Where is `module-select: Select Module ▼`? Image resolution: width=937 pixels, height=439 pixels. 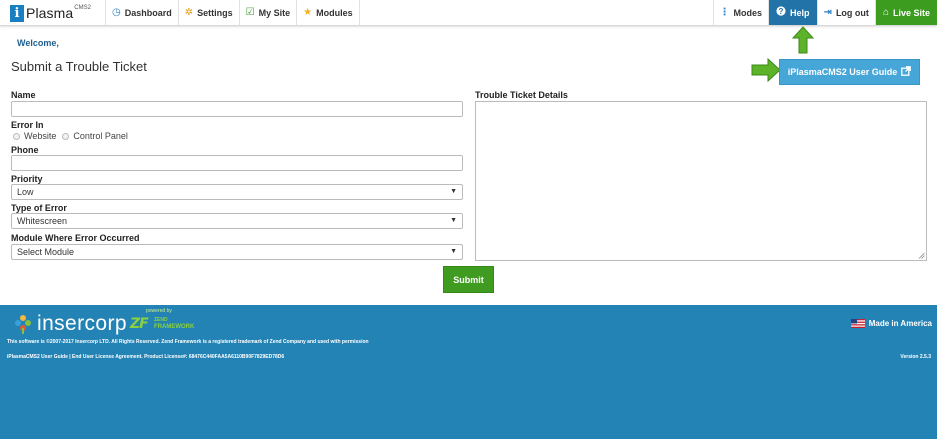
module-select: Select Module ▼ is located at coordinates (237, 252).